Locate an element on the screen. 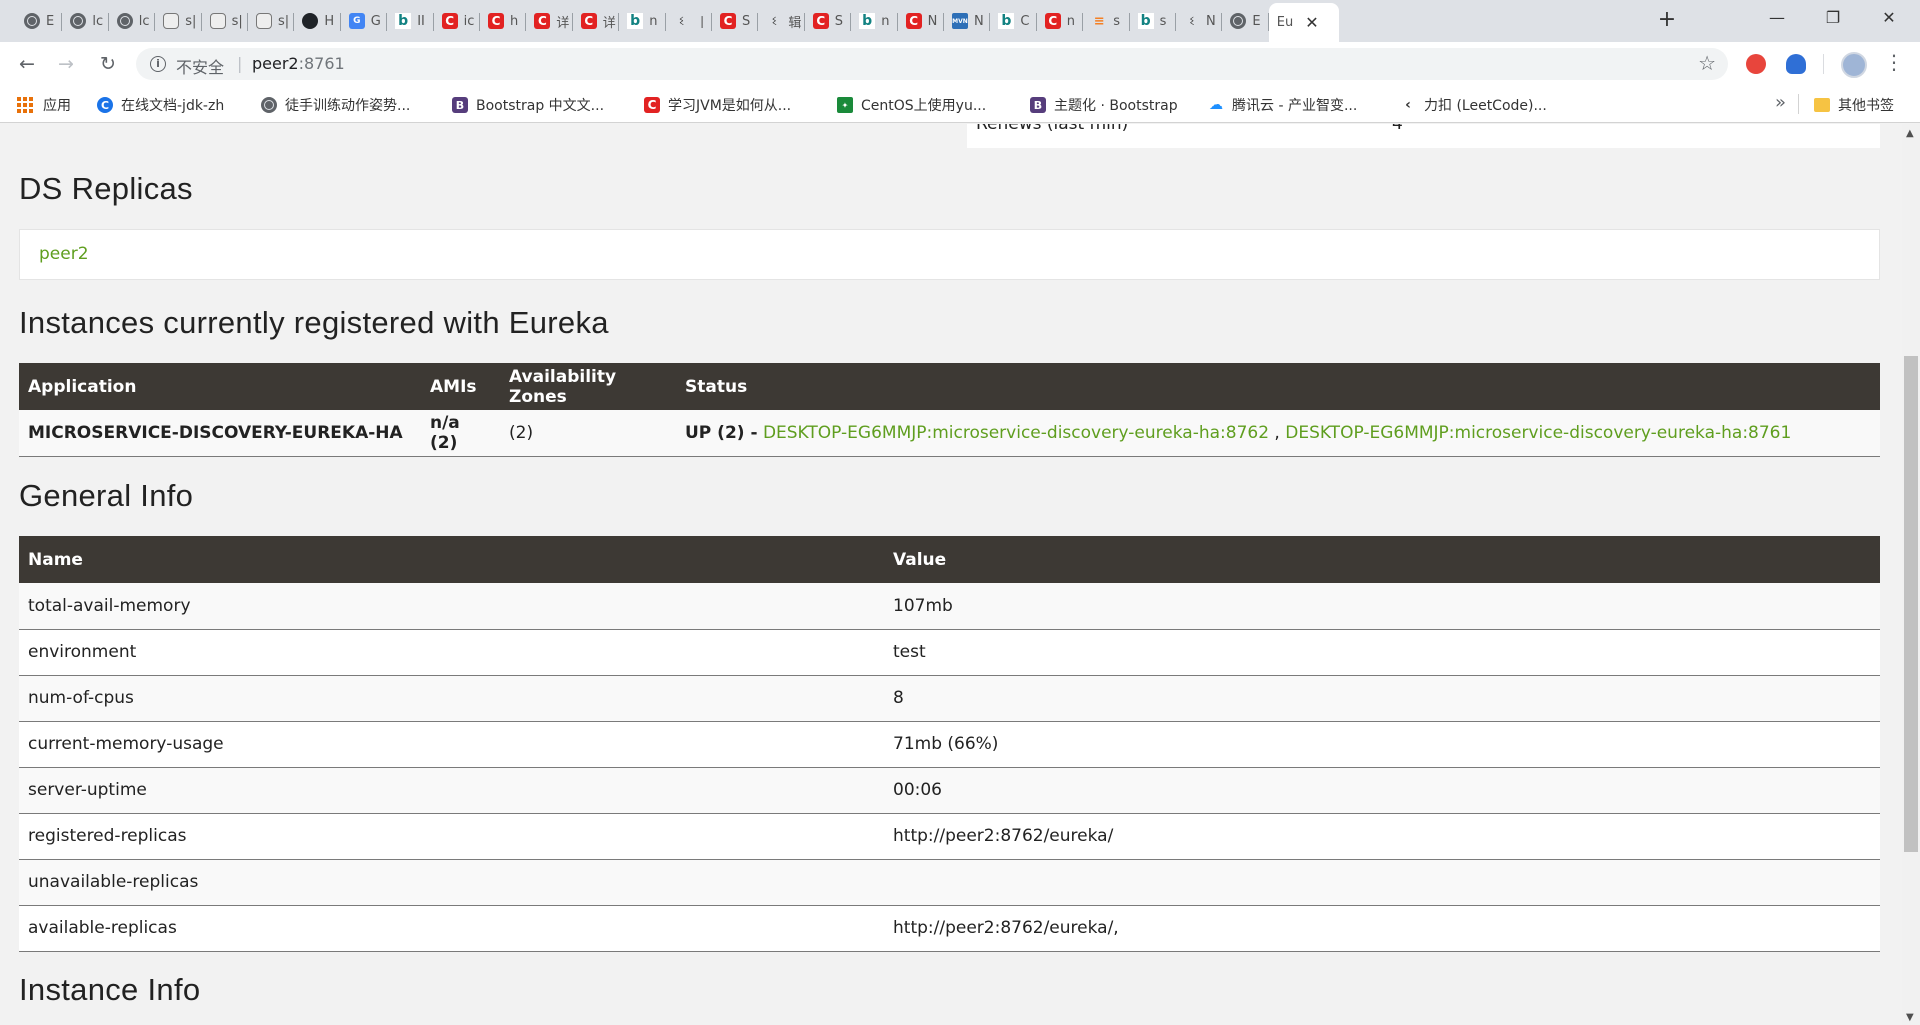 Image resolution: width=1920 pixels, height=1025 pixels. browser-tab: H is located at coordinates (317, 21).